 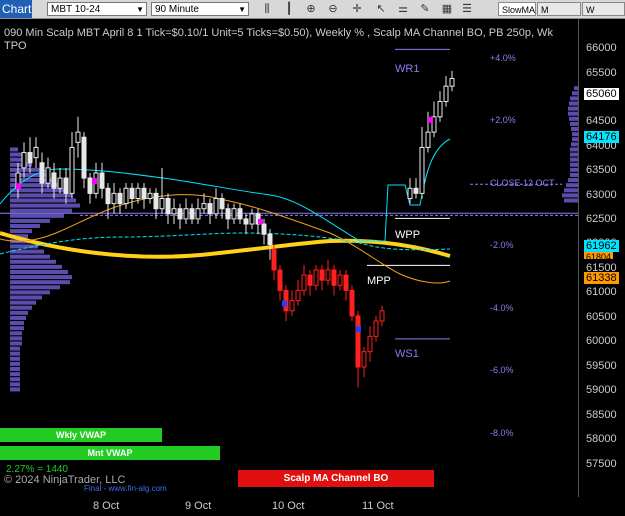 I want to click on zoom-in-icon: ⊕, so click(x=311, y=9).